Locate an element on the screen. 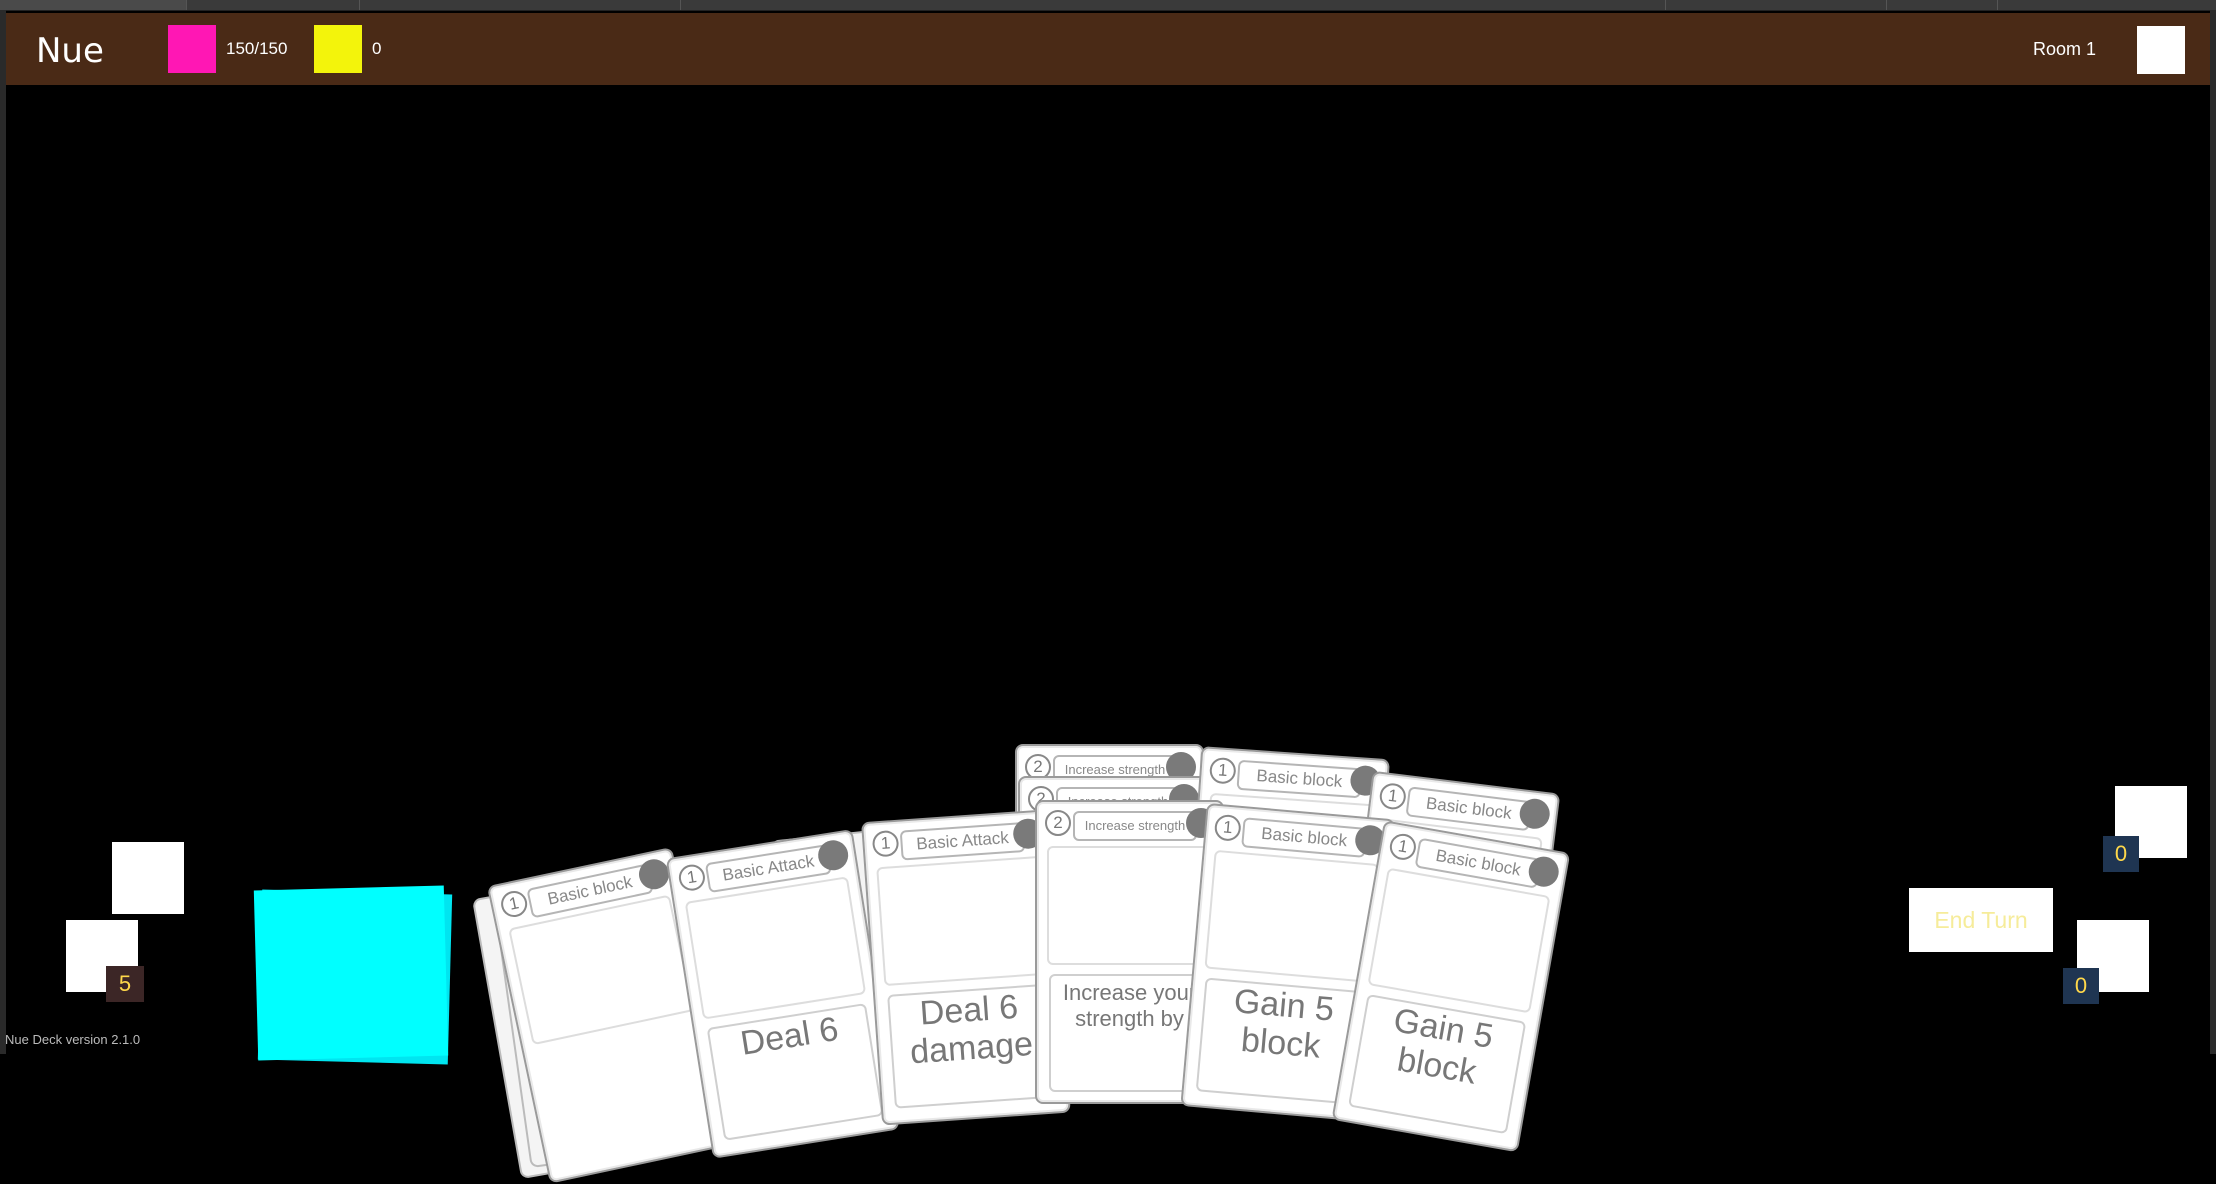  end-turn-button: End Turn is located at coordinates (1981, 920).